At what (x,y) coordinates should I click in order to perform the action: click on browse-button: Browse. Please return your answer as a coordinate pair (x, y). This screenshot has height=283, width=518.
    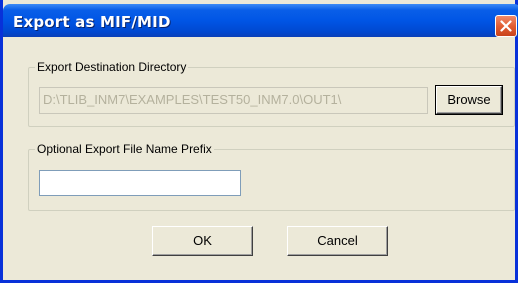
    Looking at the image, I should click on (469, 100).